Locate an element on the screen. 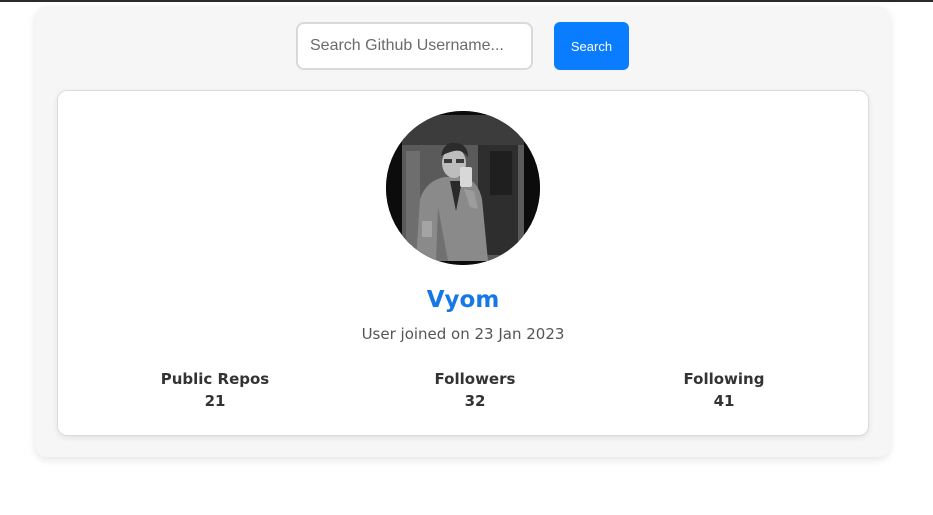  avatar is located at coordinates (463, 188).